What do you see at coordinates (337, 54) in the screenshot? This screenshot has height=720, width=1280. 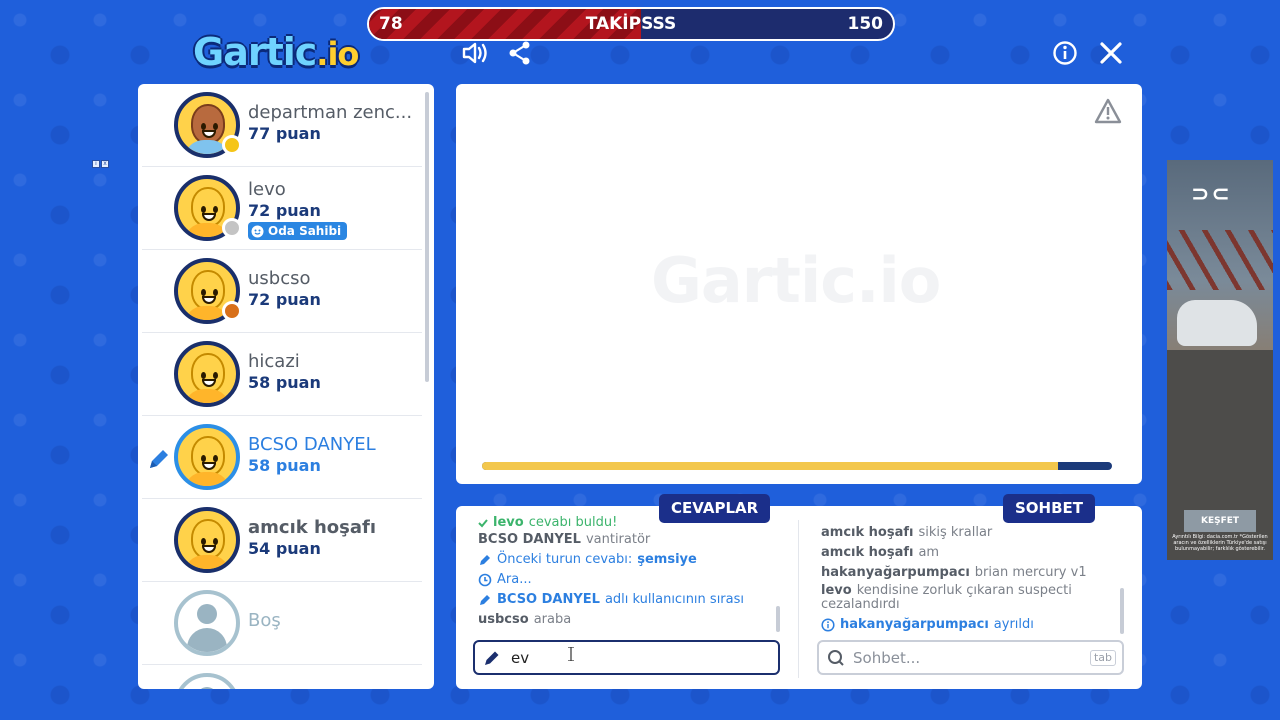 I see `logo-suffix: .io` at bounding box center [337, 54].